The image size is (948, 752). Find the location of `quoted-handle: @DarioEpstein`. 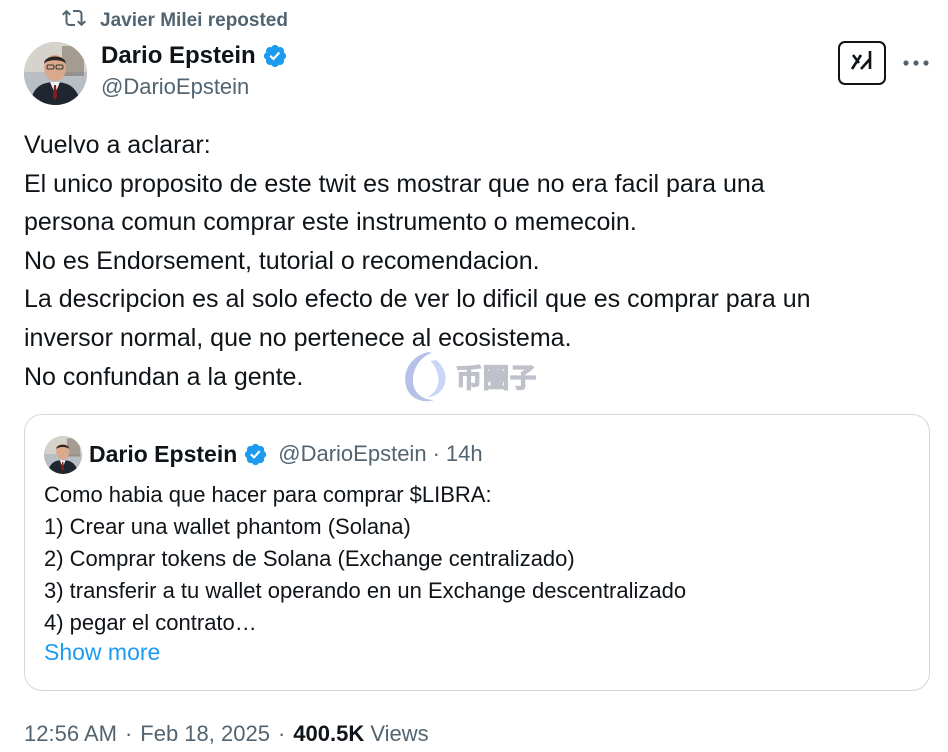

quoted-handle: @DarioEpstein is located at coordinates (352, 454).